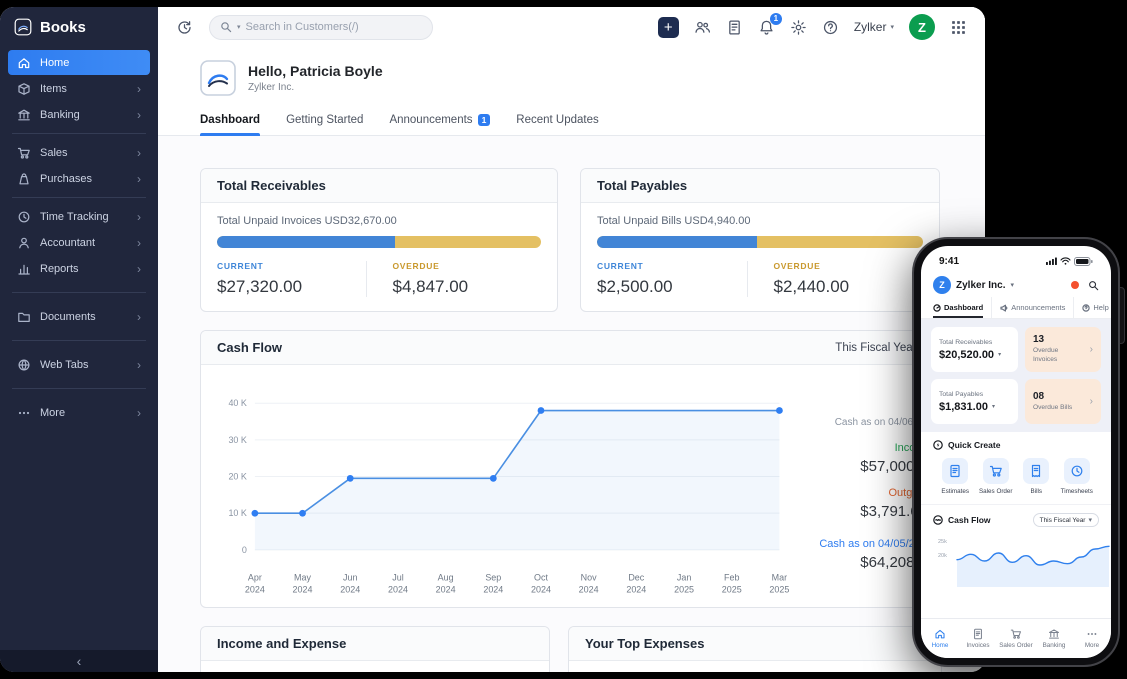  Describe the element at coordinates (797, 266) in the screenshot. I see `overdue-label: OVERDUE` at that location.